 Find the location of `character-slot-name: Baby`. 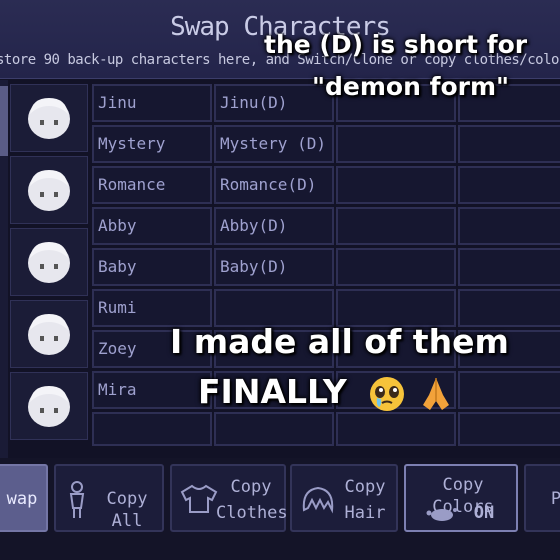

character-slot-name: Baby is located at coordinates (152, 267).